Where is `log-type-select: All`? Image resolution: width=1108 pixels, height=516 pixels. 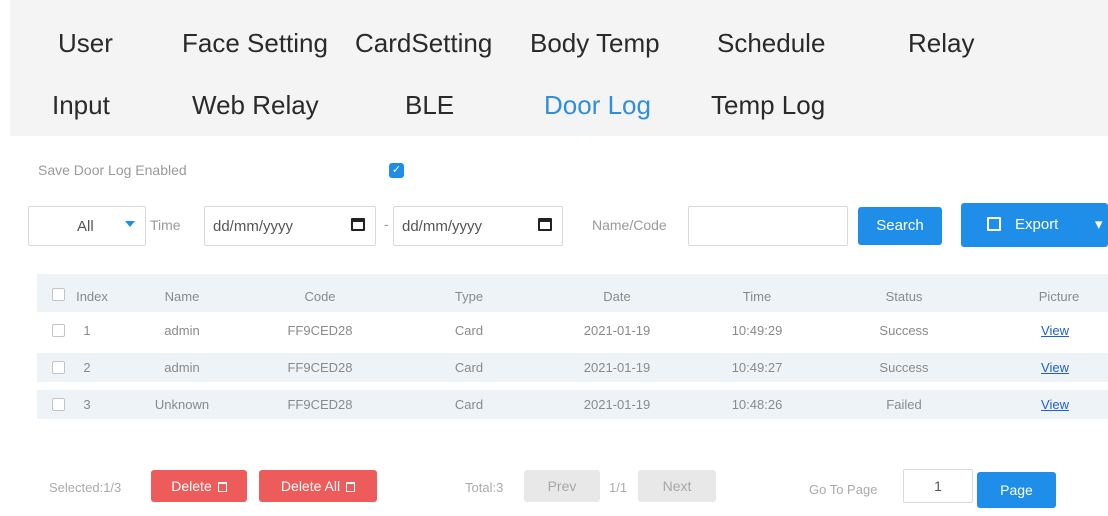
log-type-select: All is located at coordinates (87, 226).